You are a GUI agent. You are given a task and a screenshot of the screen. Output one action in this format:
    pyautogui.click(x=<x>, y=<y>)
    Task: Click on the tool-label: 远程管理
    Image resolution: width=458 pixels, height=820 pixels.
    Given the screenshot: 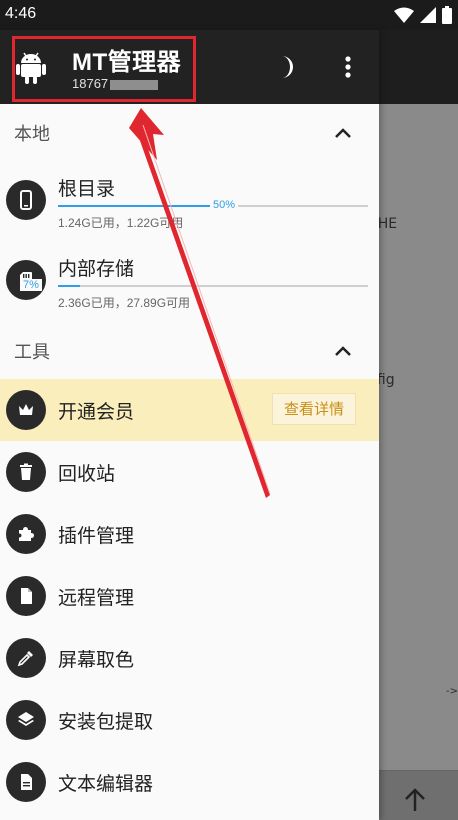 What is the action you would take?
    pyautogui.click(x=96, y=598)
    